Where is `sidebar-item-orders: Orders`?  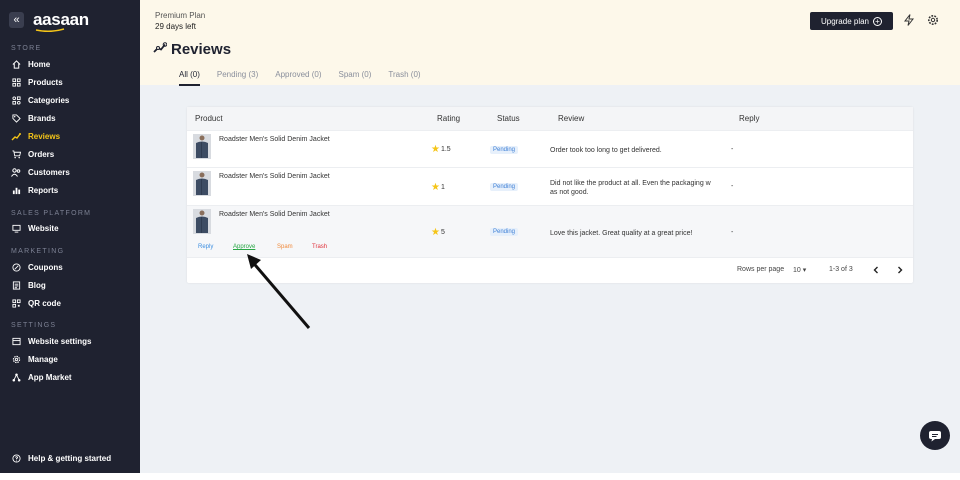
sidebar-item-orders: Orders is located at coordinates (32, 154).